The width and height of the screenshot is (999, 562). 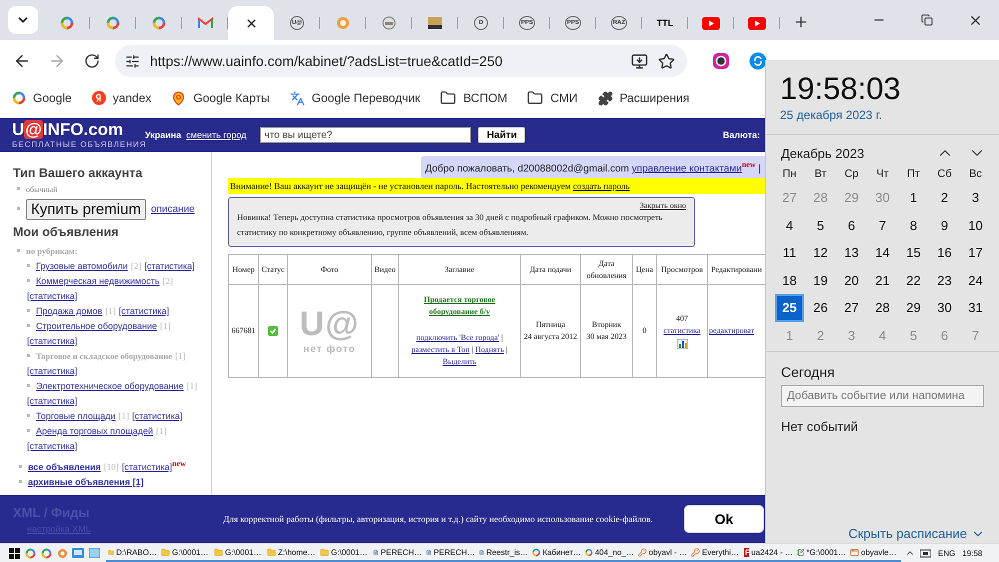 I want to click on language-indicator: ENG, so click(x=947, y=553).